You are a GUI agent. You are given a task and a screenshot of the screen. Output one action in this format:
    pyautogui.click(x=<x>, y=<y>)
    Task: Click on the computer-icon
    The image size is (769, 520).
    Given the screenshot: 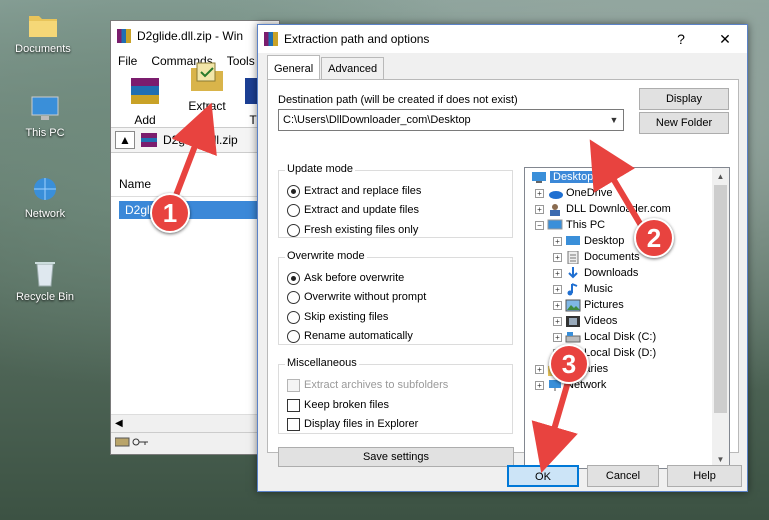 What is the action you would take?
    pyautogui.click(x=555, y=224)
    